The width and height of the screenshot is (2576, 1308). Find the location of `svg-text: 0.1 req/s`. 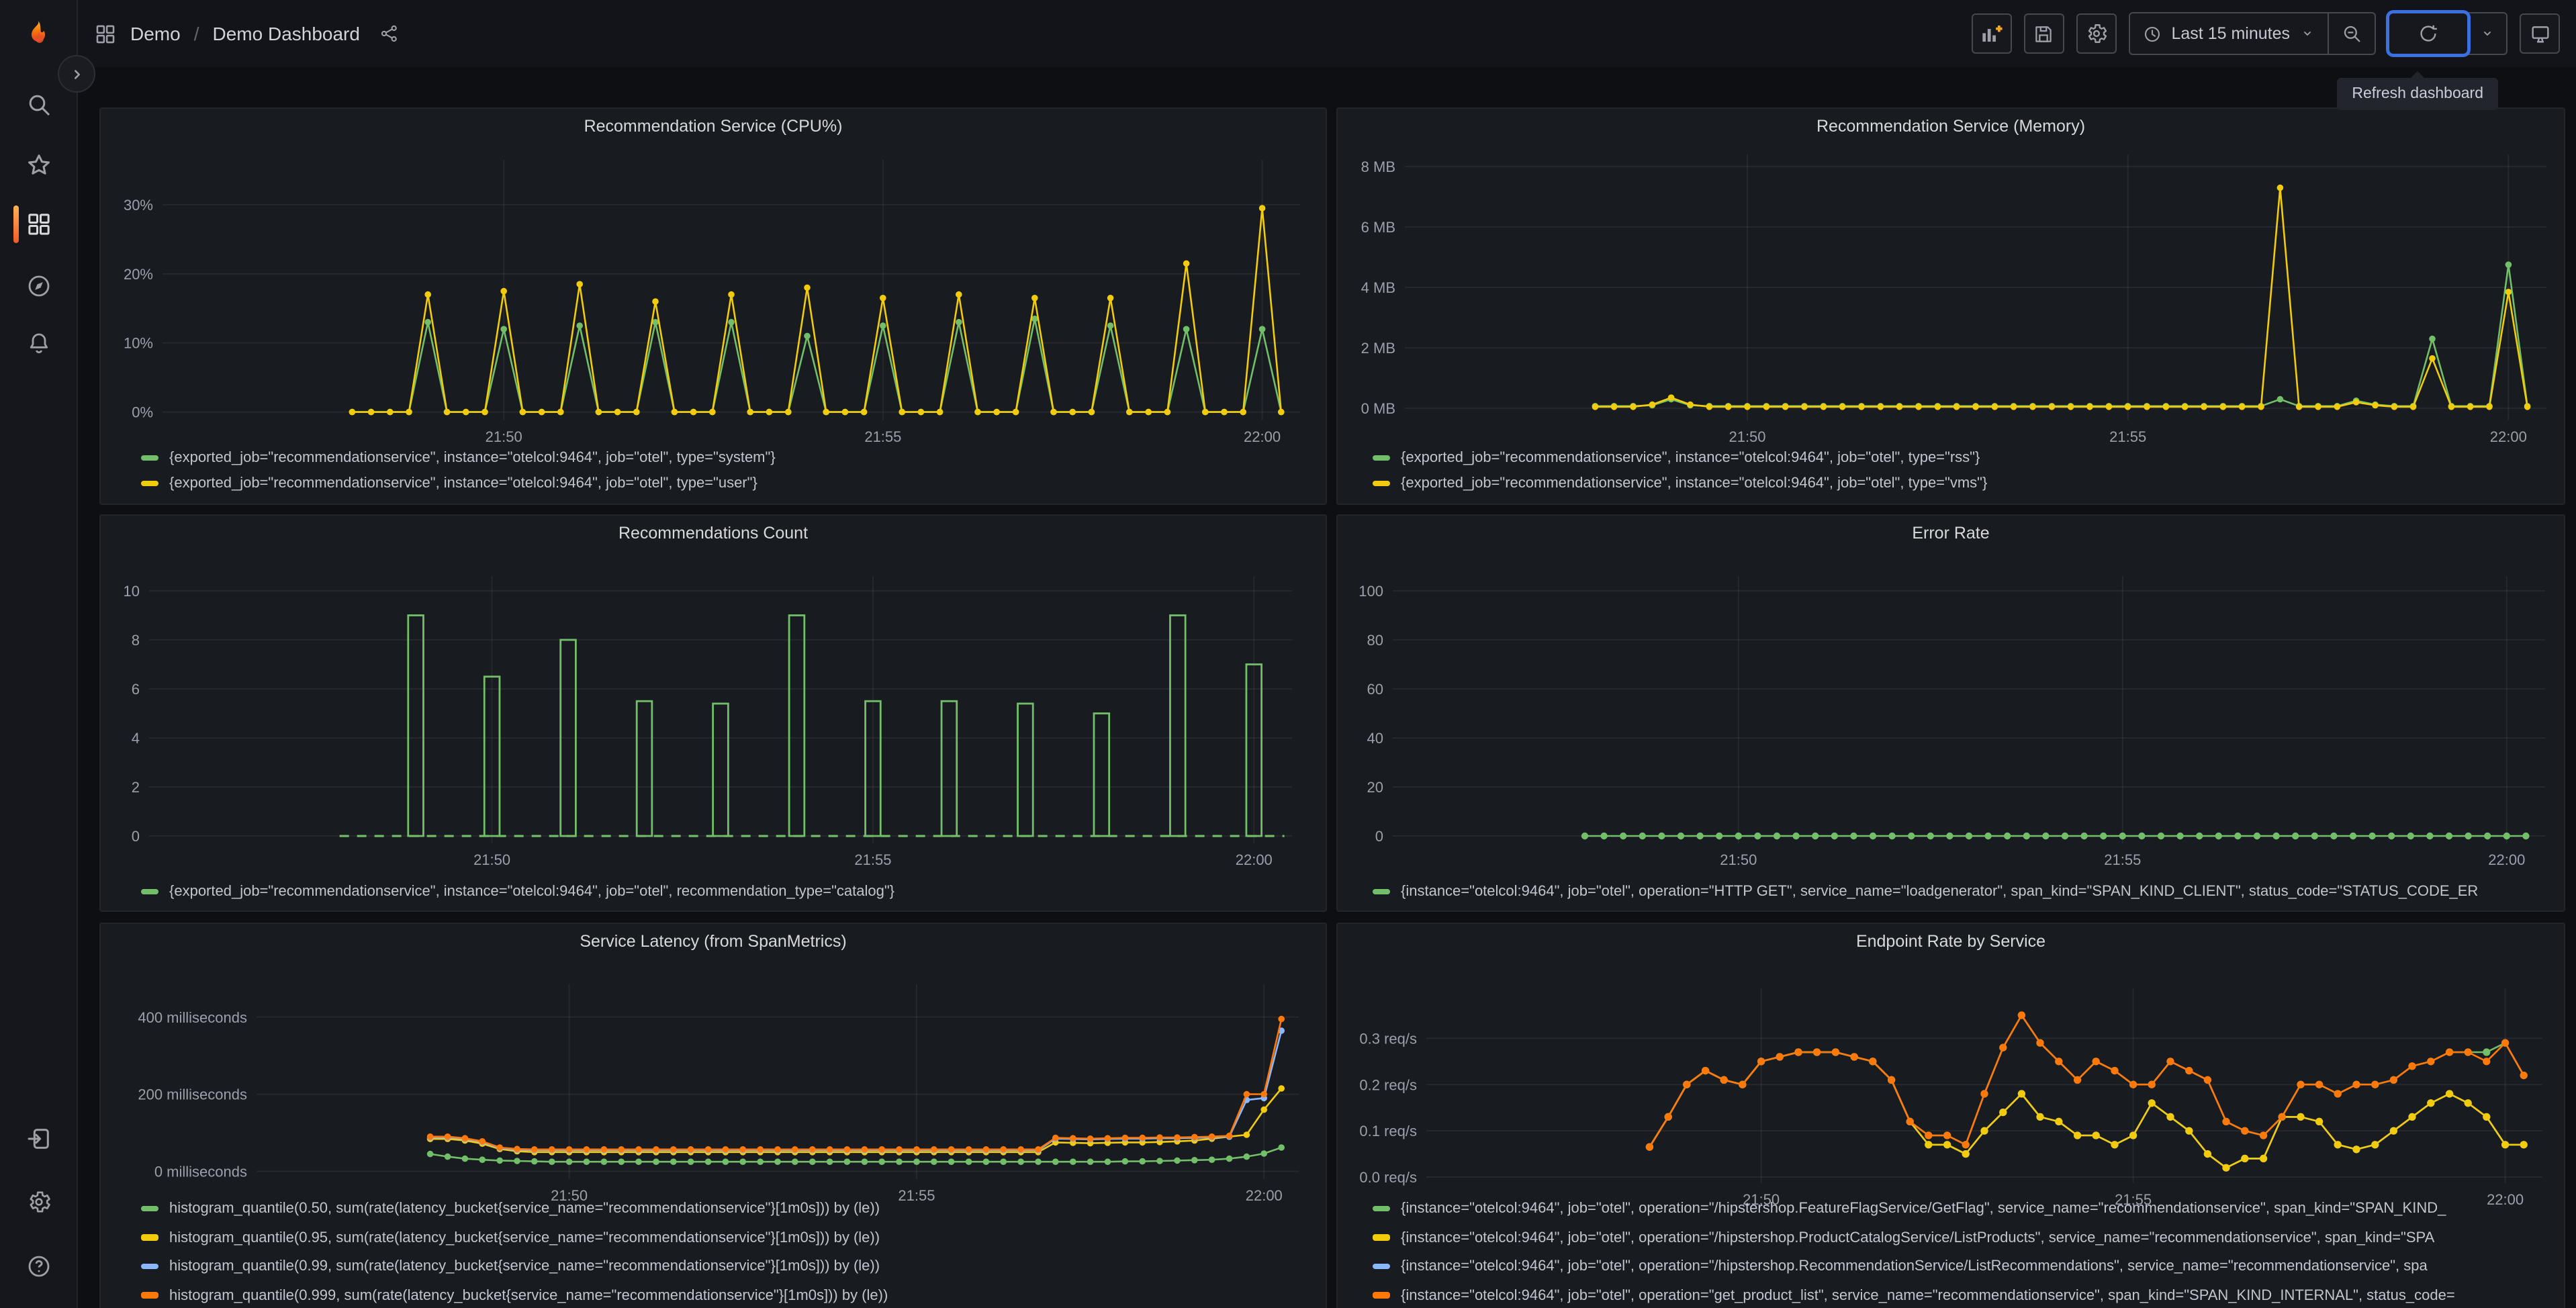

svg-text: 0.1 req/s is located at coordinates (1388, 1131).